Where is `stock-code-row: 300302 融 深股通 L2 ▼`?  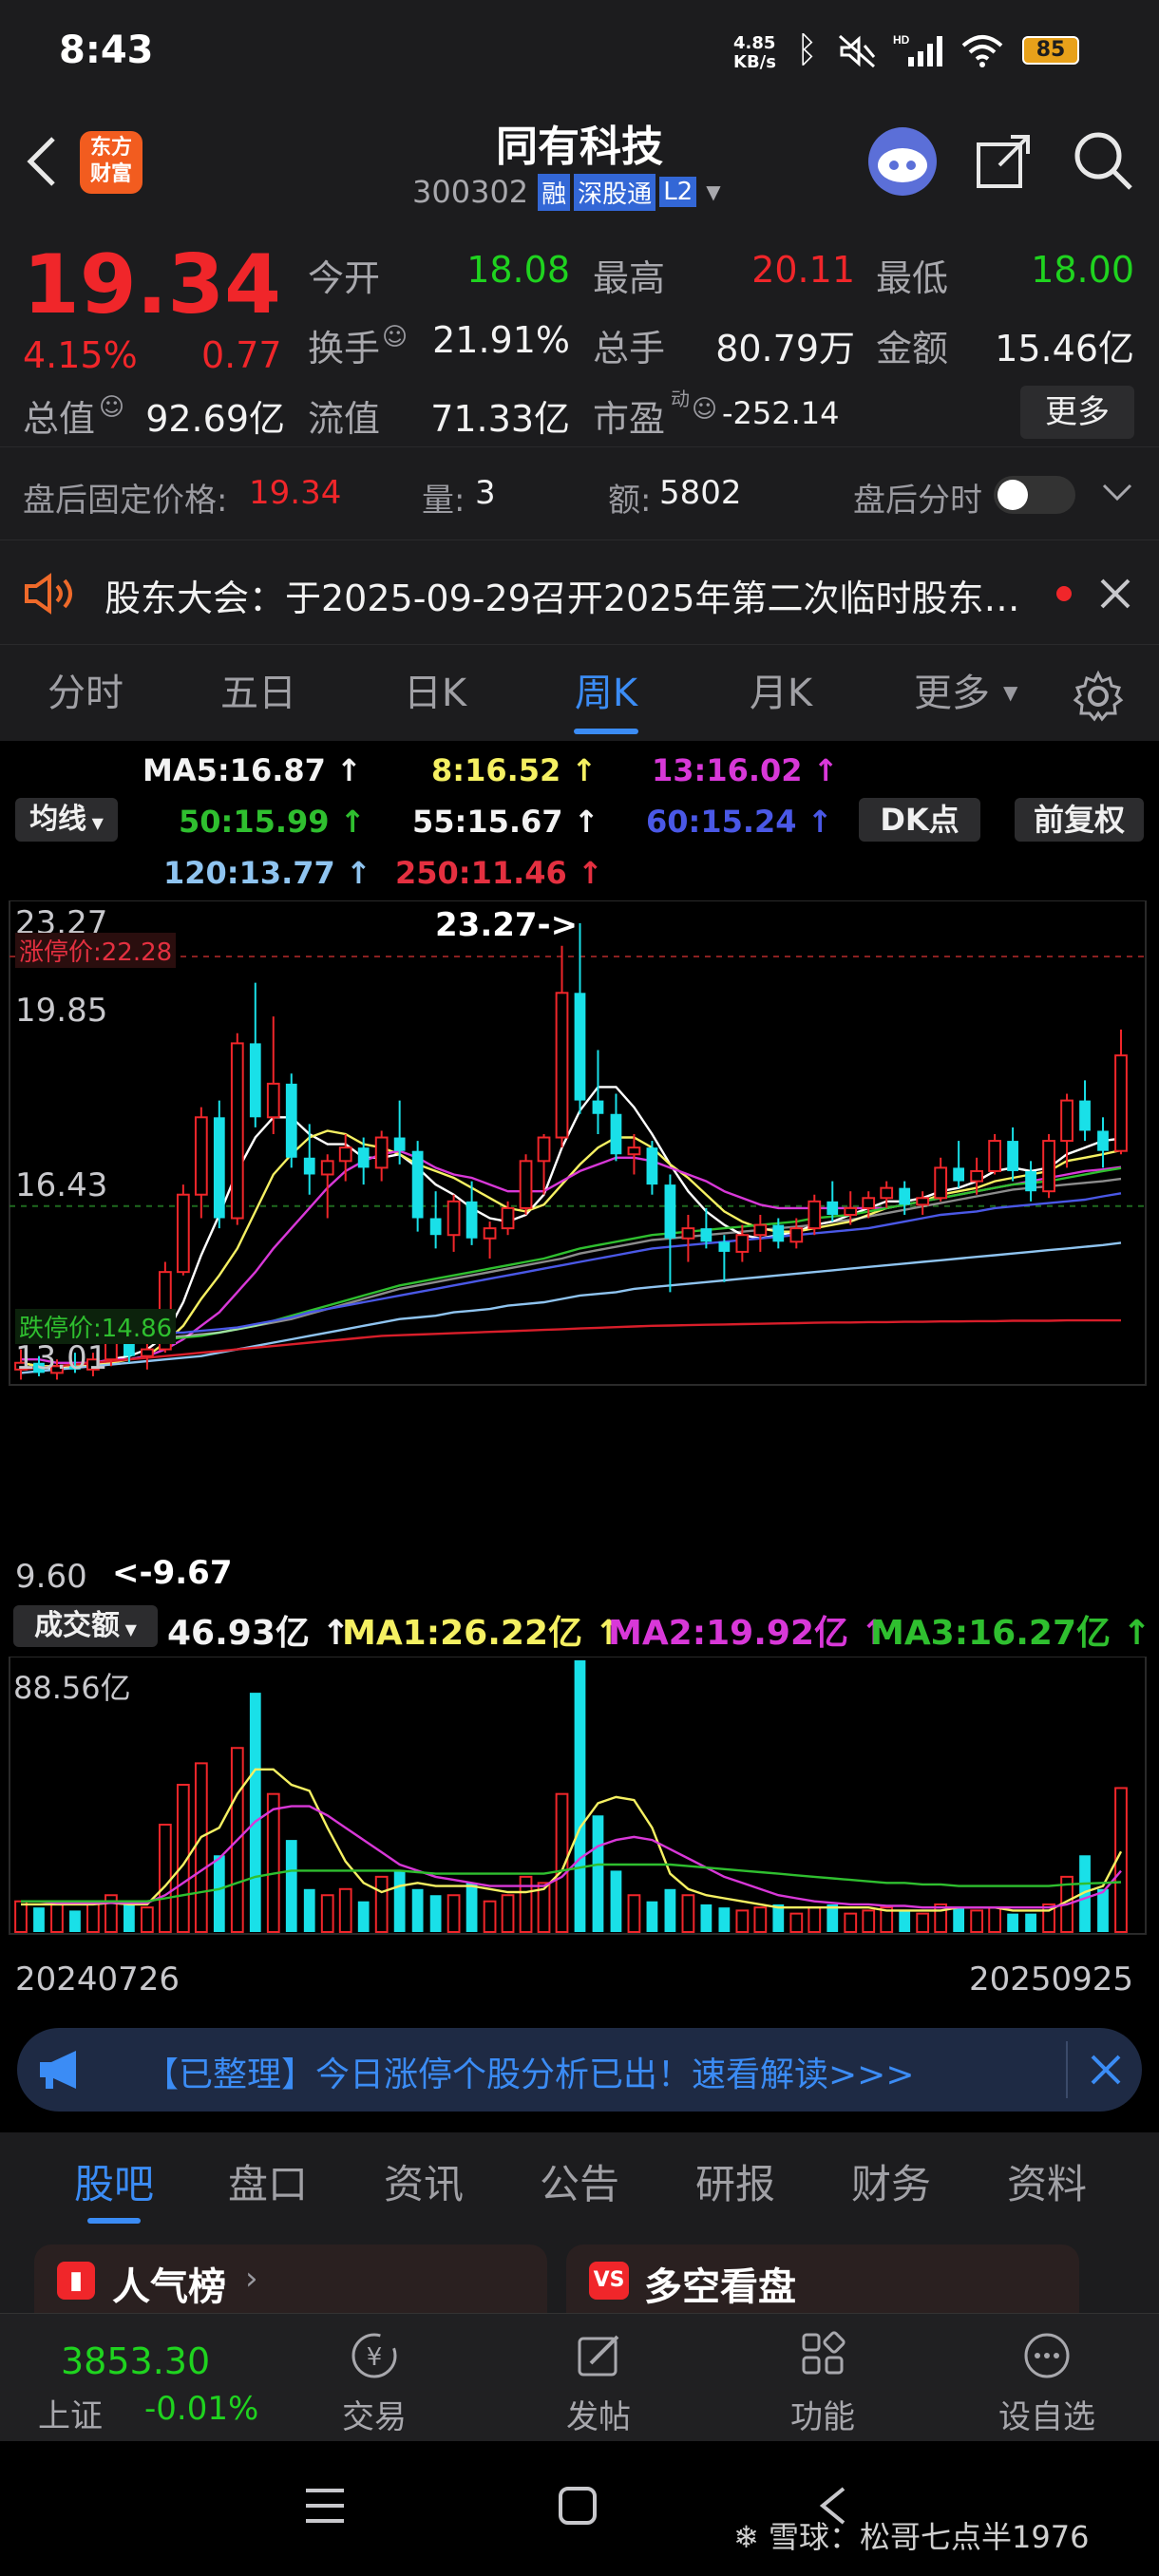
stock-code-row: 300302 融 深股通 L2 ▼ is located at coordinates (566, 192).